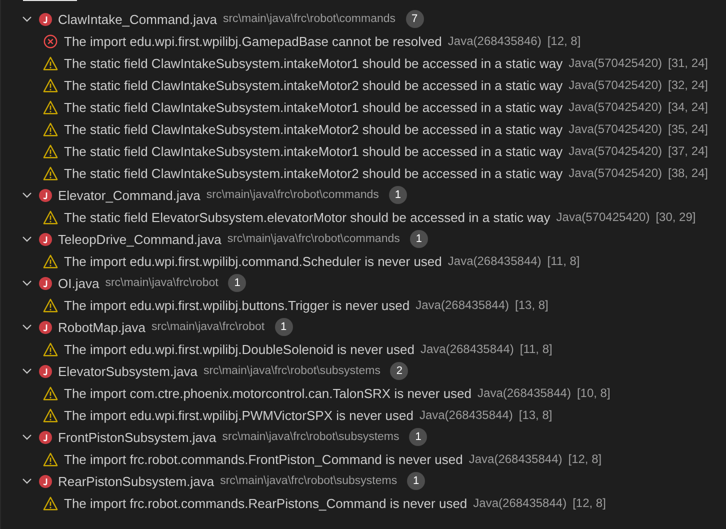  What do you see at coordinates (307, 217) in the screenshot?
I see `problem-message: The static field ElevatorSubsystem.elevatorMotor should be accessed in a static way` at bounding box center [307, 217].